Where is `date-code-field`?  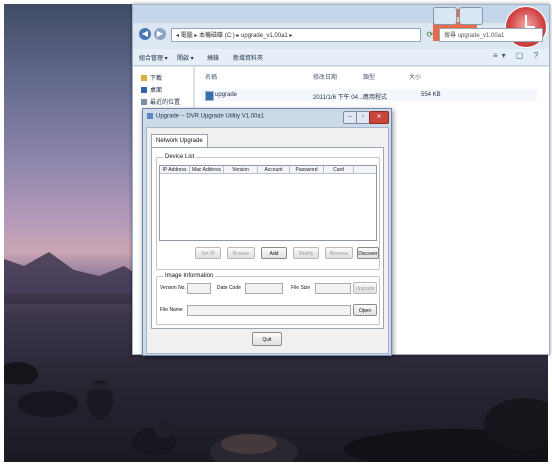
date-code-field is located at coordinates (264, 288).